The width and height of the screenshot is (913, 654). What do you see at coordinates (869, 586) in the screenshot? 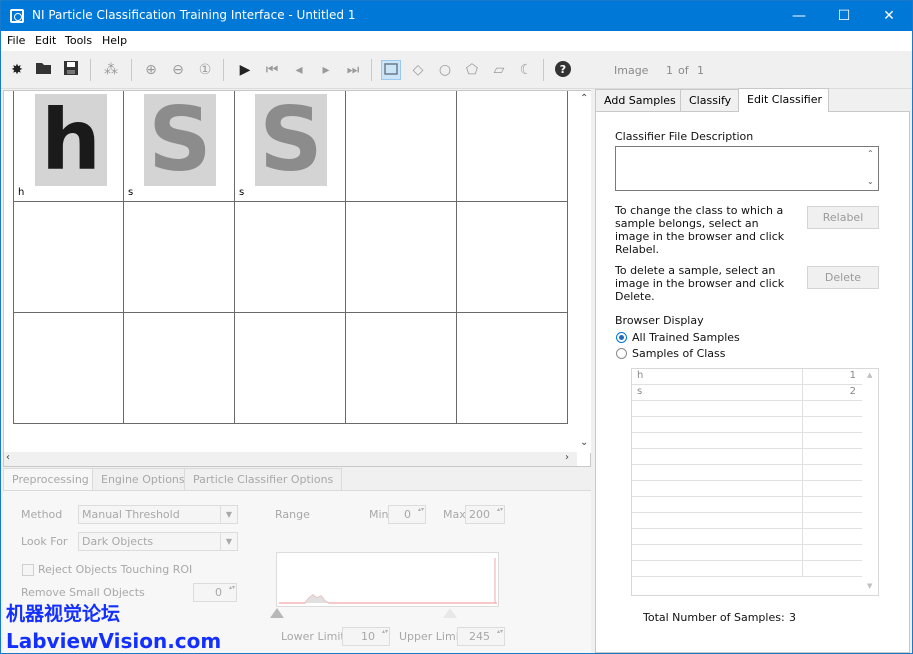
I see `scroll-down-icon: ▼` at bounding box center [869, 586].